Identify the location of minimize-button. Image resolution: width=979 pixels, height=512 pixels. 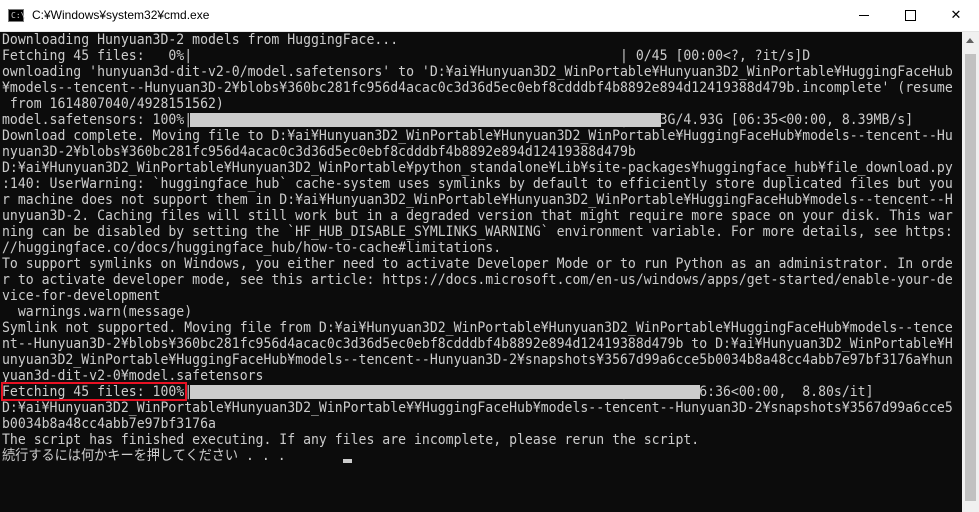
(864, 15).